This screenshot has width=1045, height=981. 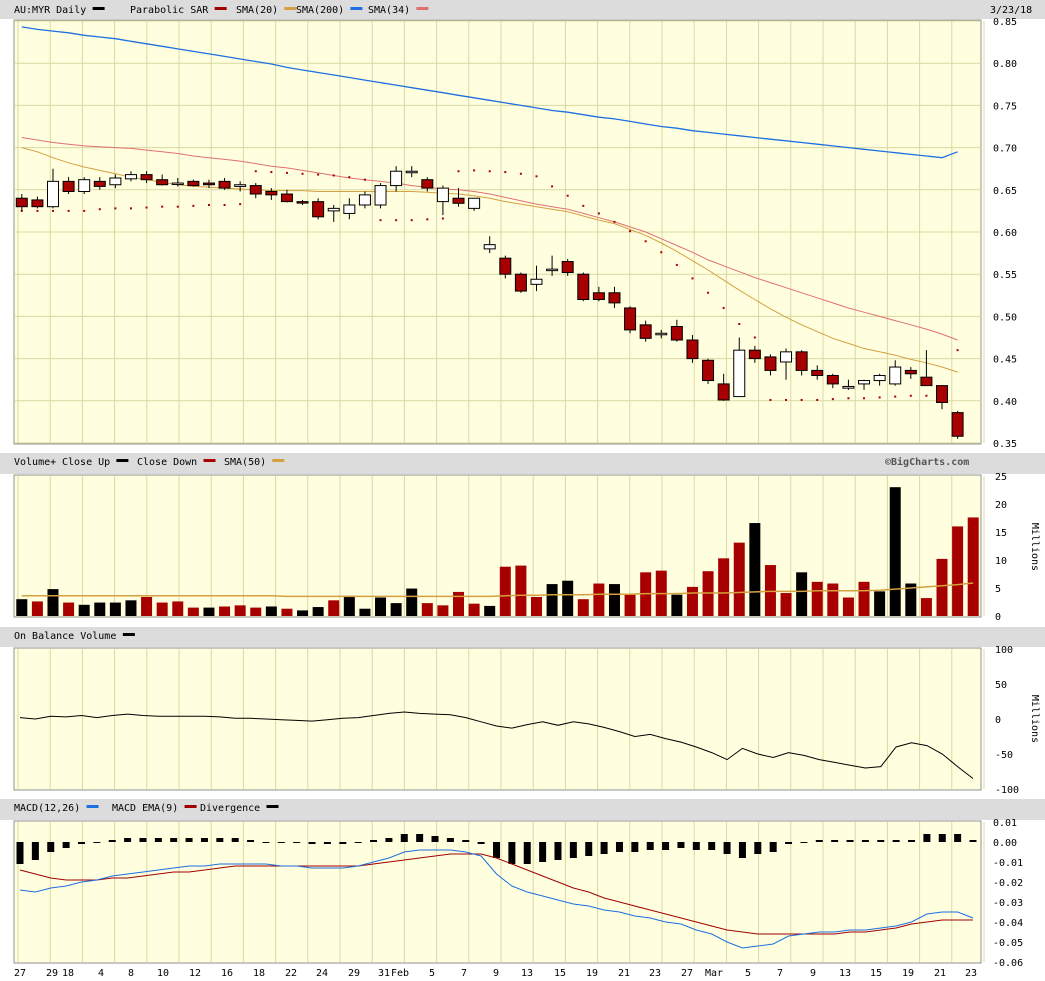 What do you see at coordinates (1005, 360) in the screenshot?
I see `price-axis-tick: 0.45` at bounding box center [1005, 360].